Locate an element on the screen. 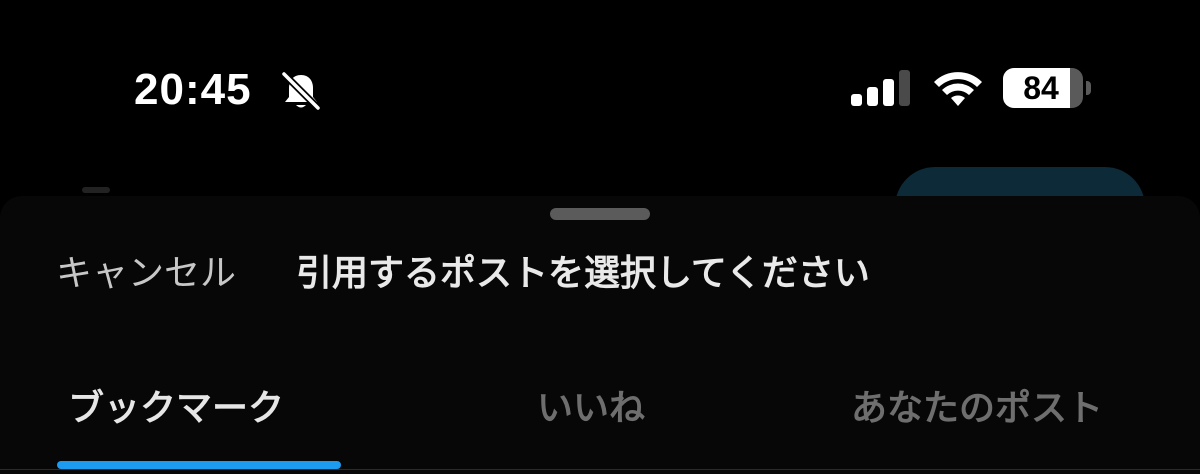 This screenshot has width=1200, height=474. battery-cap is located at coordinates (1088, 88).